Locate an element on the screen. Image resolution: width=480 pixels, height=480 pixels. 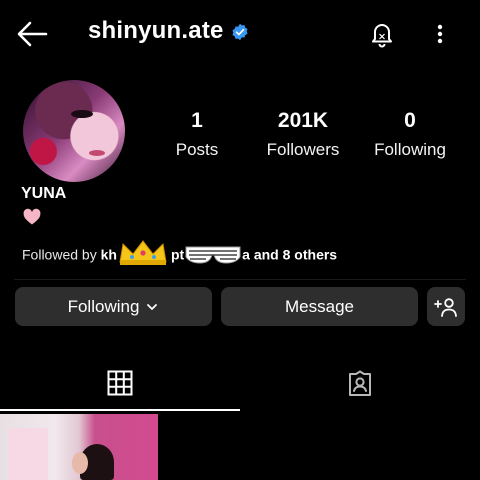
thumbnail-person-face is located at coordinates (80, 463).